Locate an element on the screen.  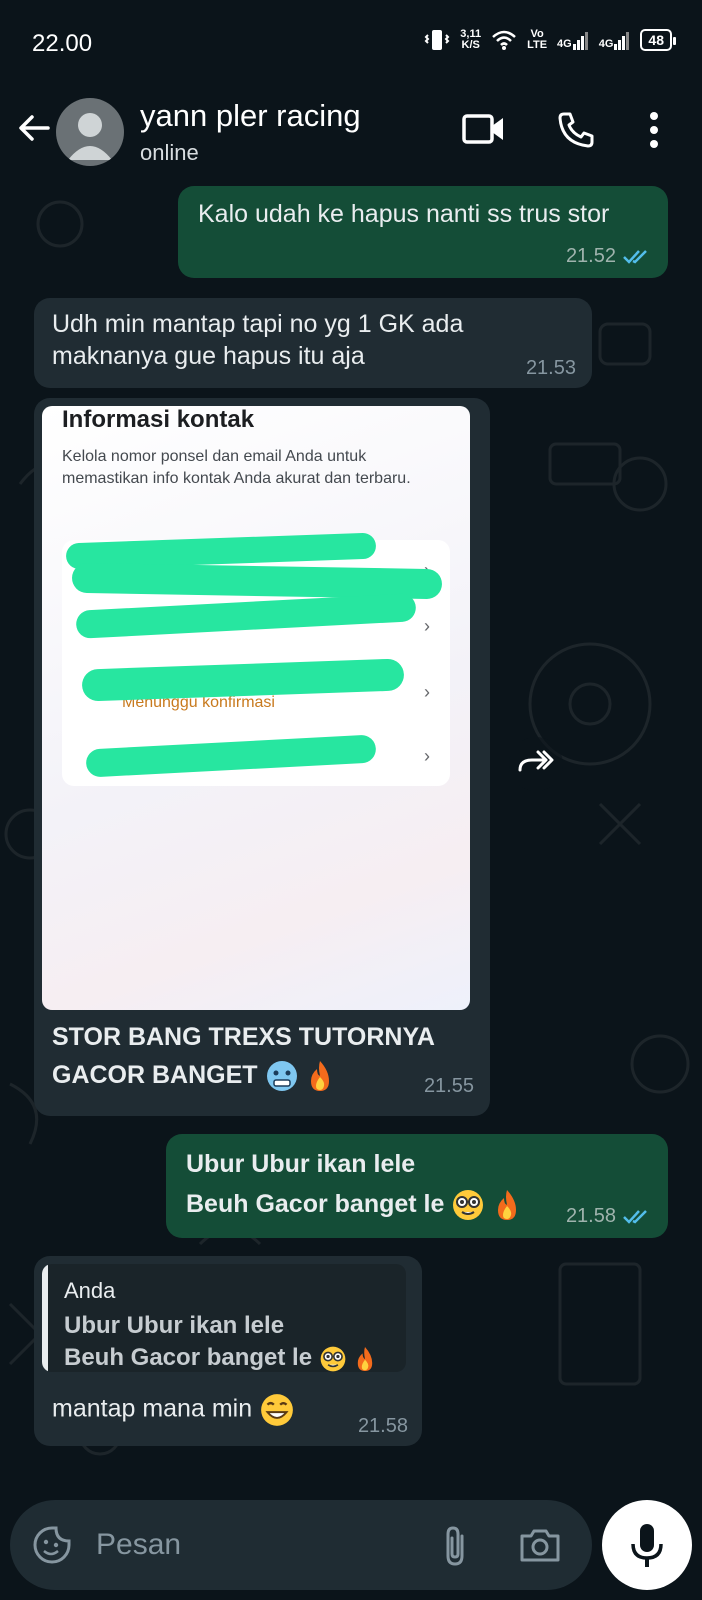
contact-name: yann pler racing is located at coordinates (250, 116).